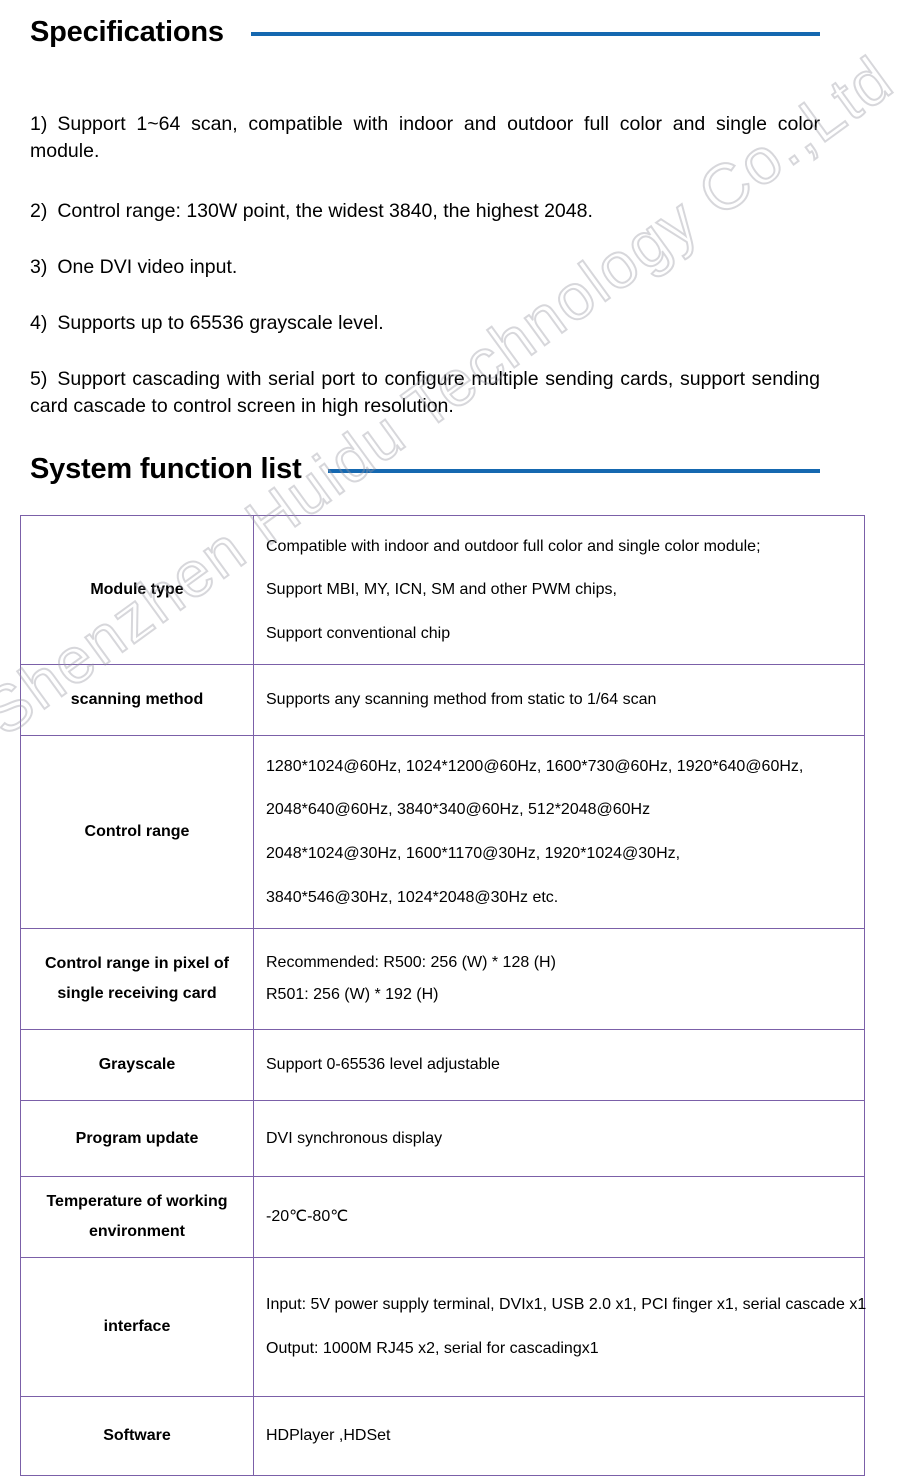  I want to click on row-label-line: single receiving card, so click(137, 993).